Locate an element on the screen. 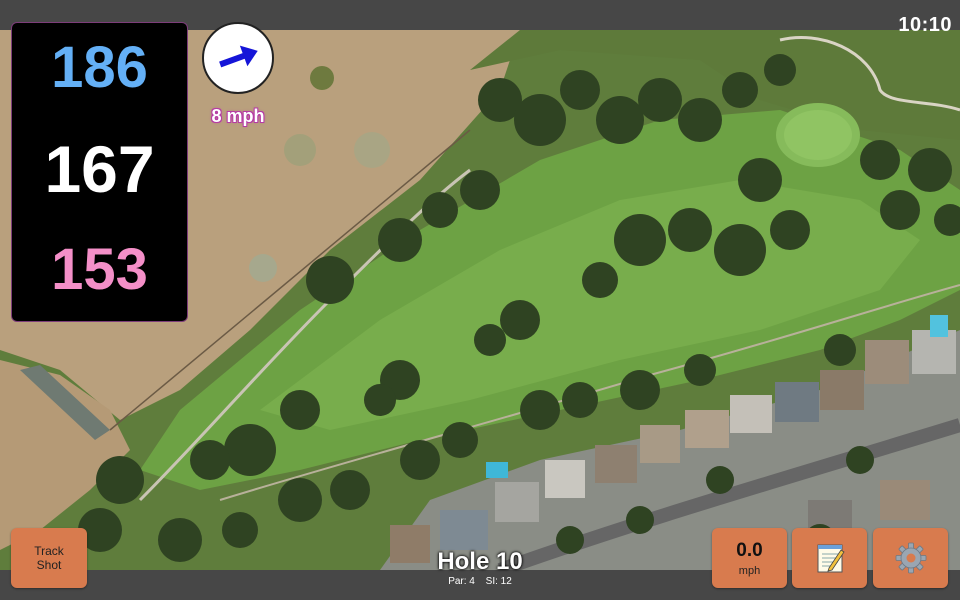 The width and height of the screenshot is (960, 600). track-shot-label-line2: Shot is located at coordinates (49, 565).